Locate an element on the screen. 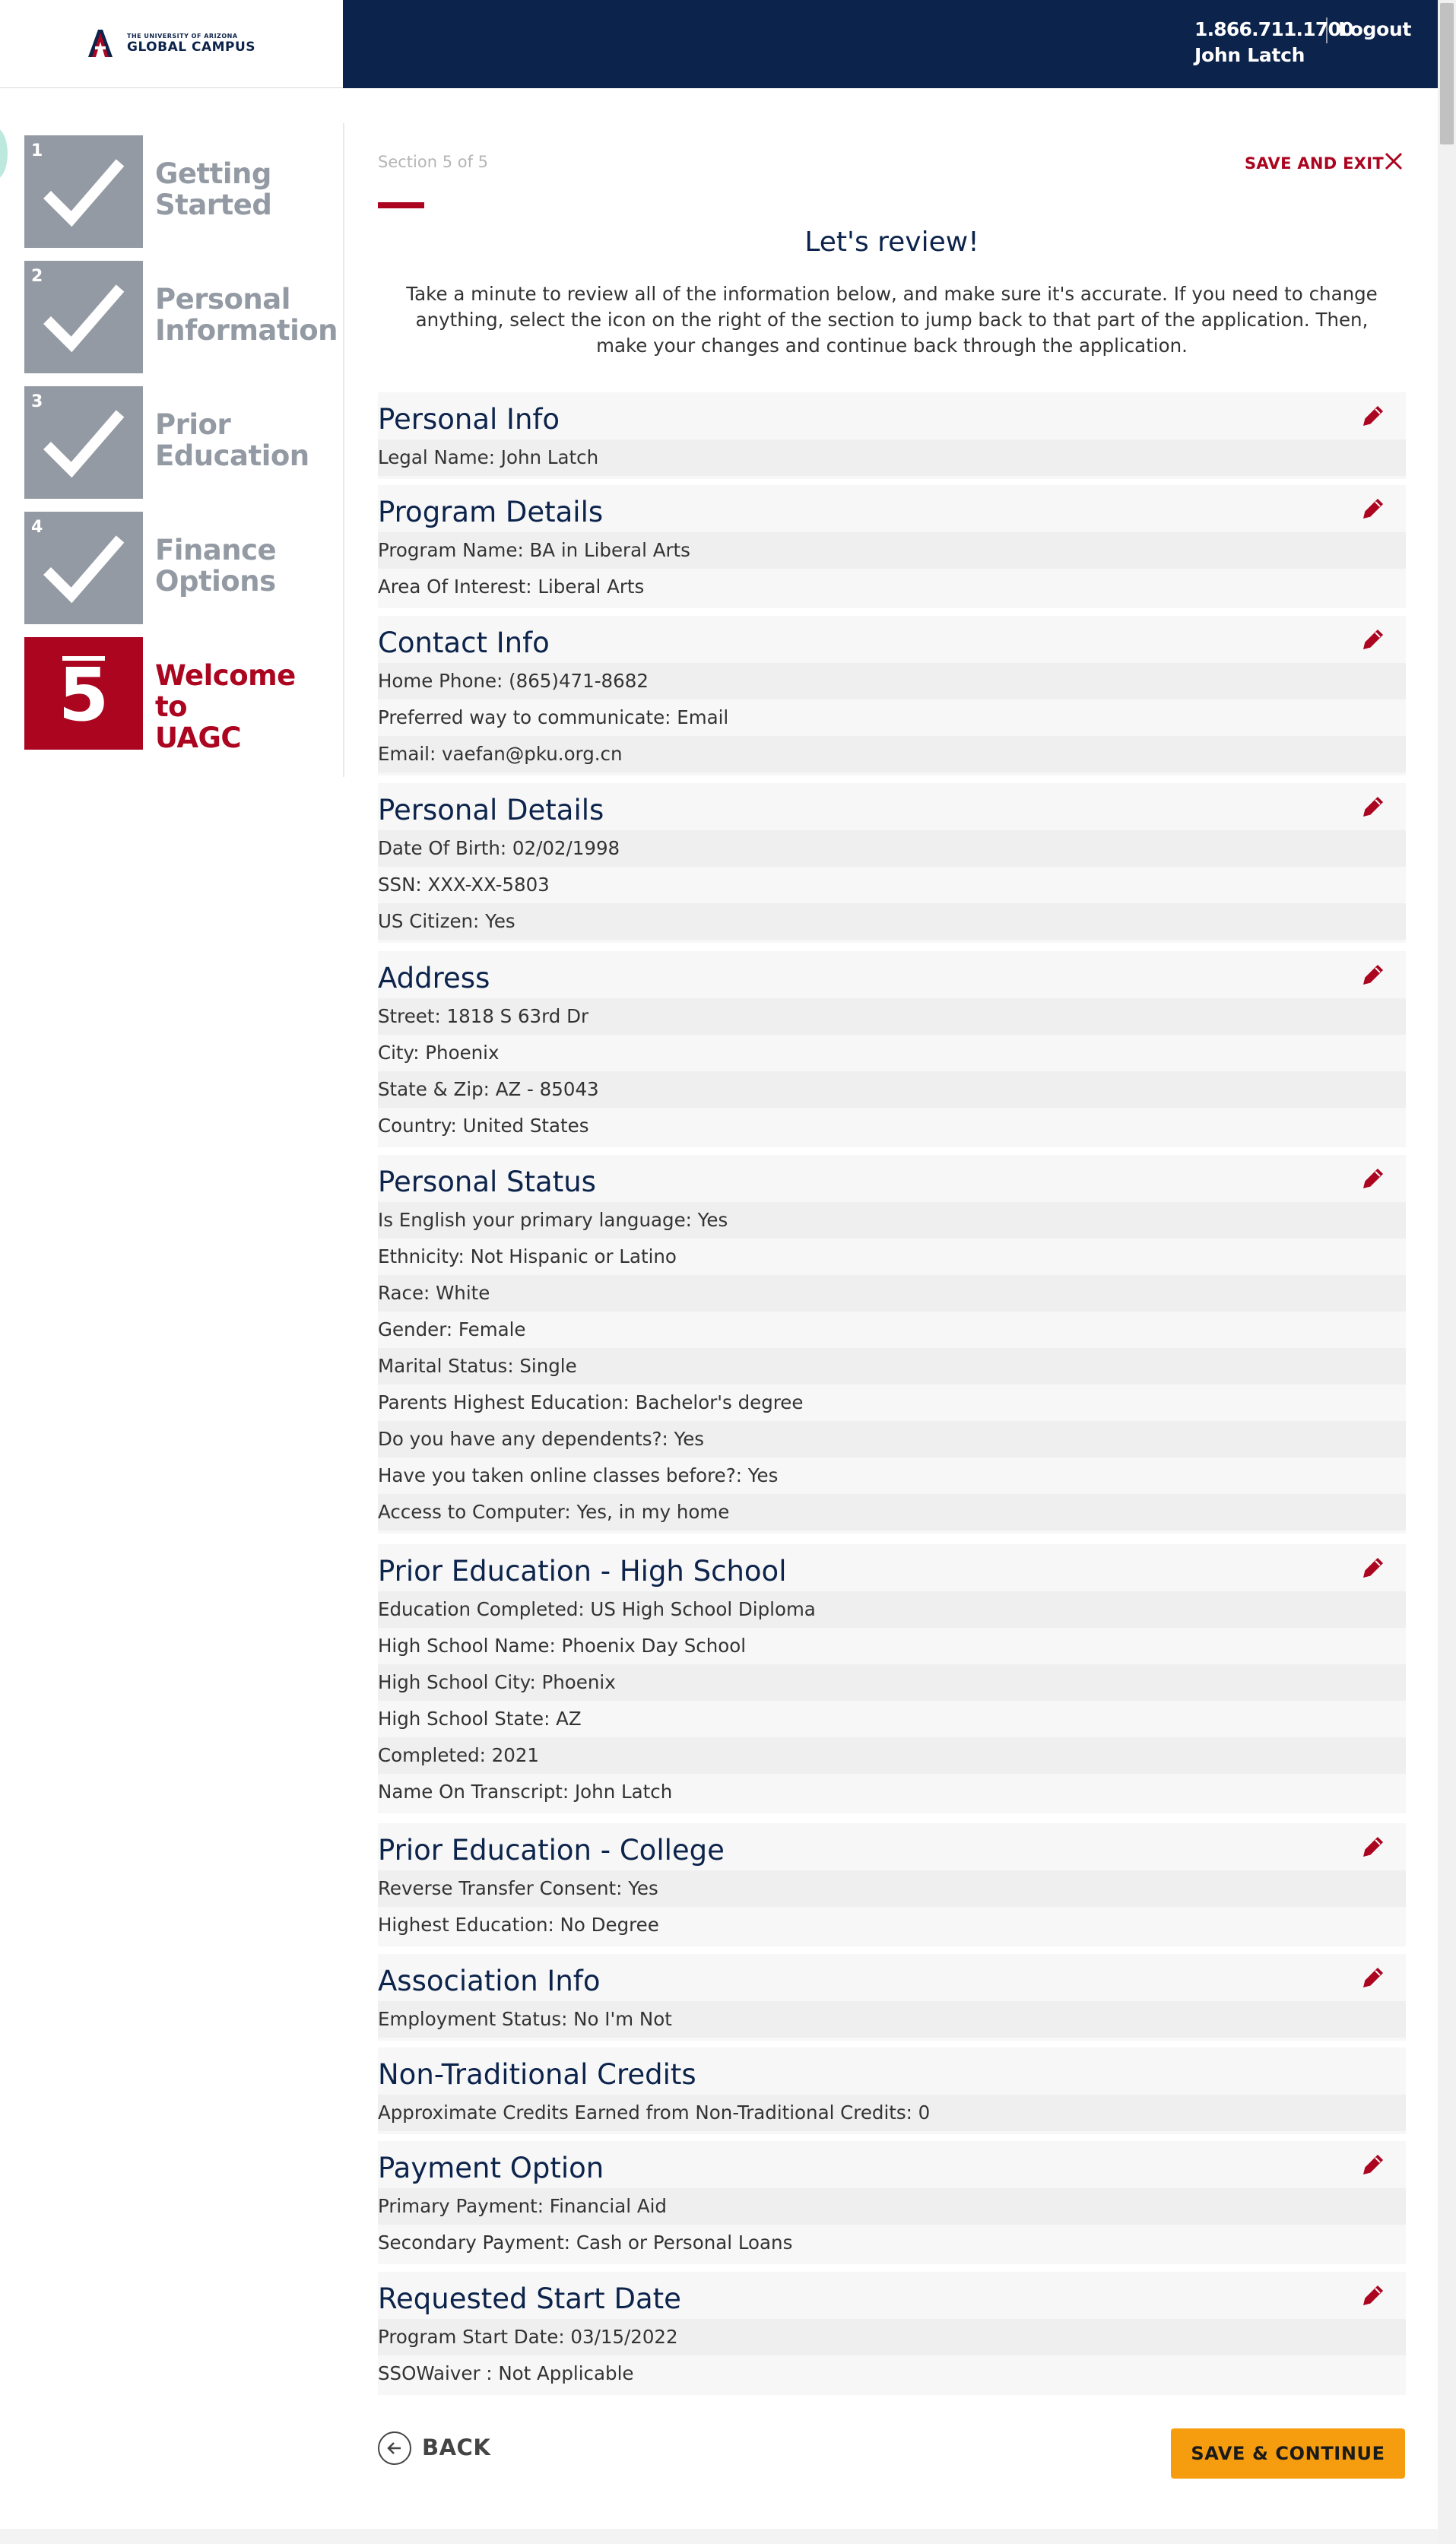  review-row: Completed: 2021 is located at coordinates (892, 1755).